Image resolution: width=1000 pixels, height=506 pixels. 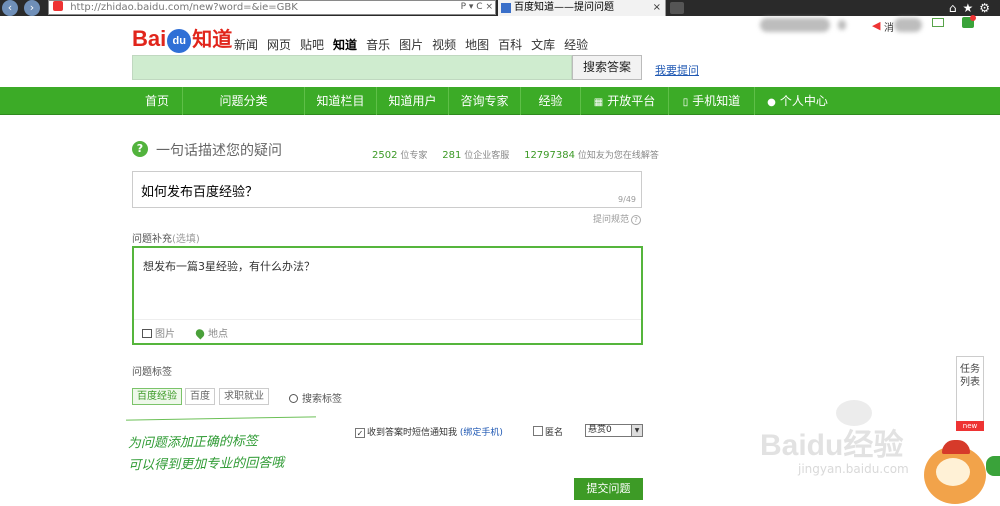 I want to click on user-icon: ●, so click(x=771, y=102).